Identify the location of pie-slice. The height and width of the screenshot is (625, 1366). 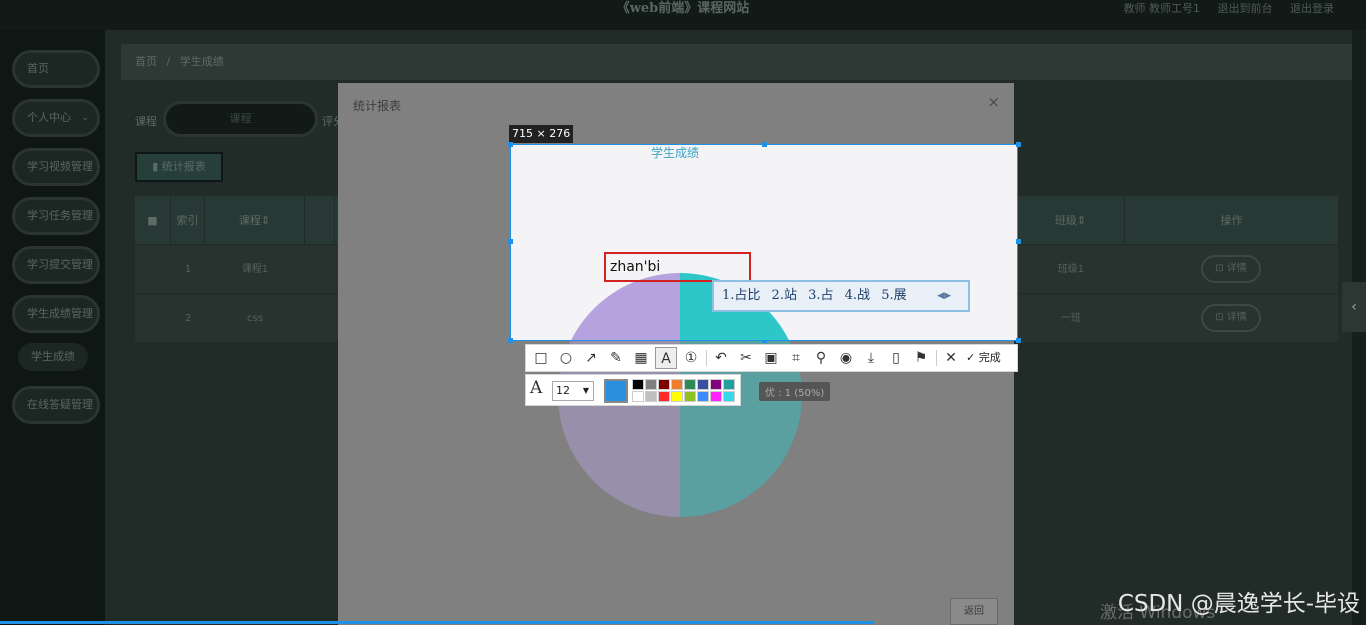
(619, 306).